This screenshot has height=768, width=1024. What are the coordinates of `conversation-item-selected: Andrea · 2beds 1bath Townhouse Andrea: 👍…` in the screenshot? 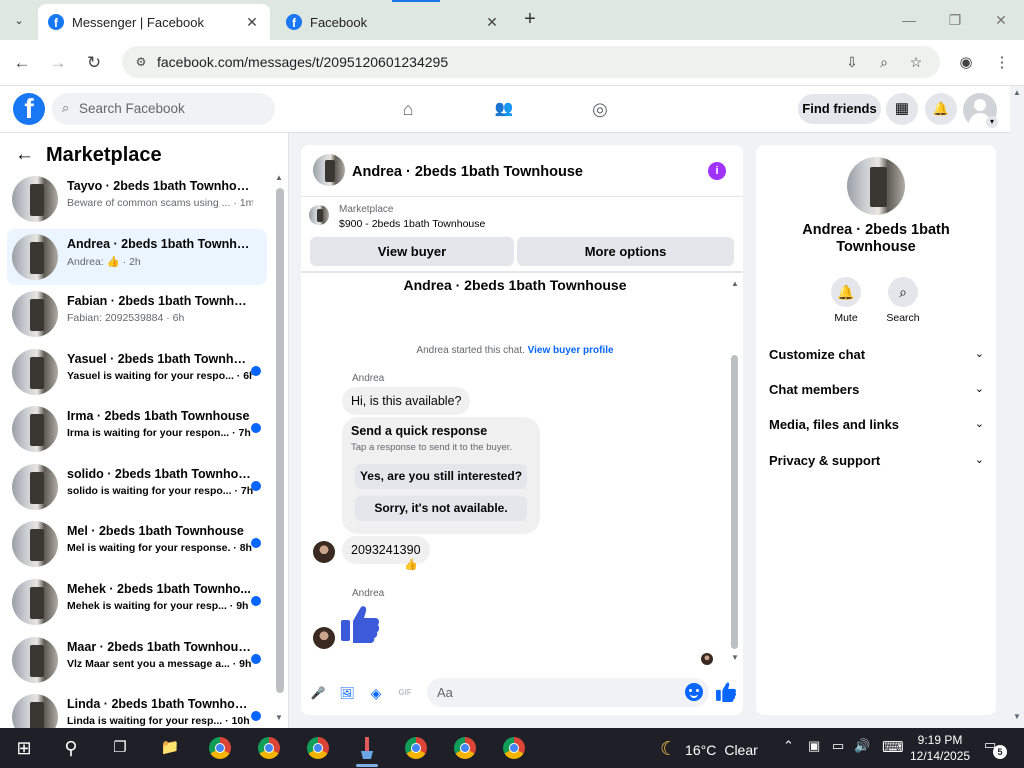 It's located at (137, 257).